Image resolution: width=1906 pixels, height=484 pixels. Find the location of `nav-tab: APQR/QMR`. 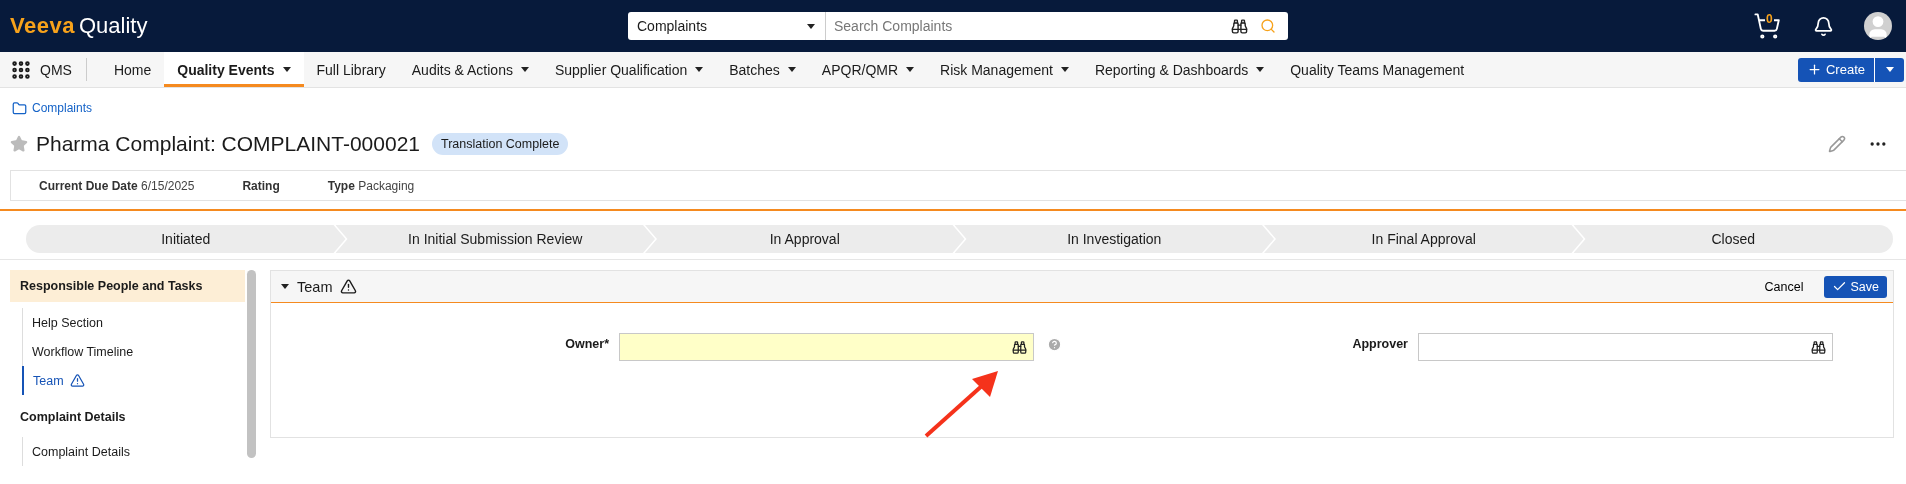

nav-tab: APQR/QMR is located at coordinates (868, 69).